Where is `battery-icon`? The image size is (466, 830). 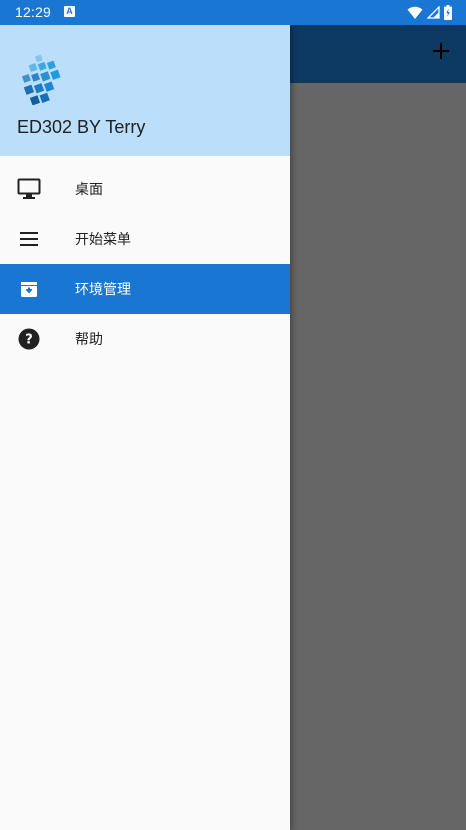
battery-icon is located at coordinates (448, 12).